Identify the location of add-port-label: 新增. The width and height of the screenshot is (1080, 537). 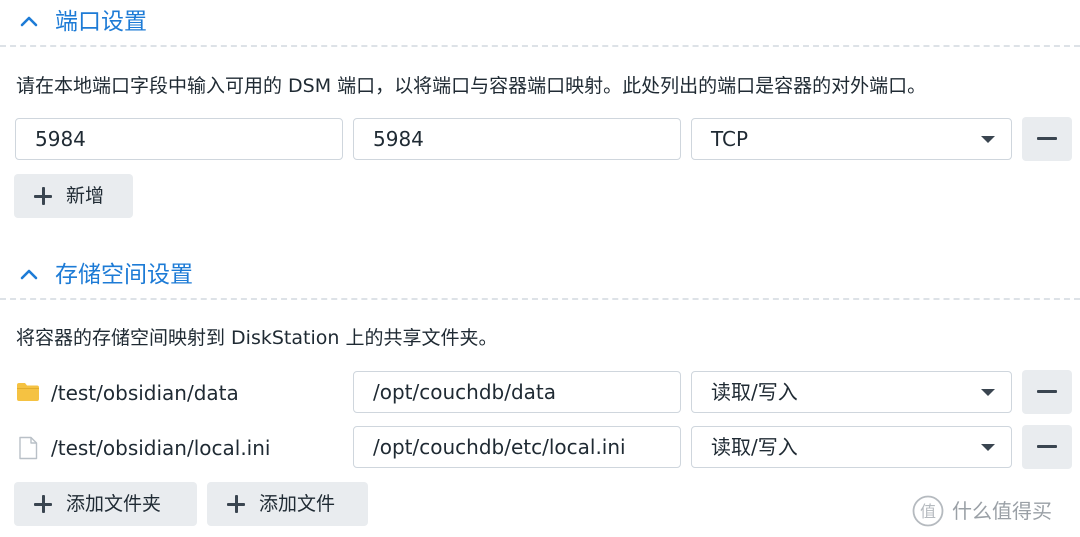
(85, 196).